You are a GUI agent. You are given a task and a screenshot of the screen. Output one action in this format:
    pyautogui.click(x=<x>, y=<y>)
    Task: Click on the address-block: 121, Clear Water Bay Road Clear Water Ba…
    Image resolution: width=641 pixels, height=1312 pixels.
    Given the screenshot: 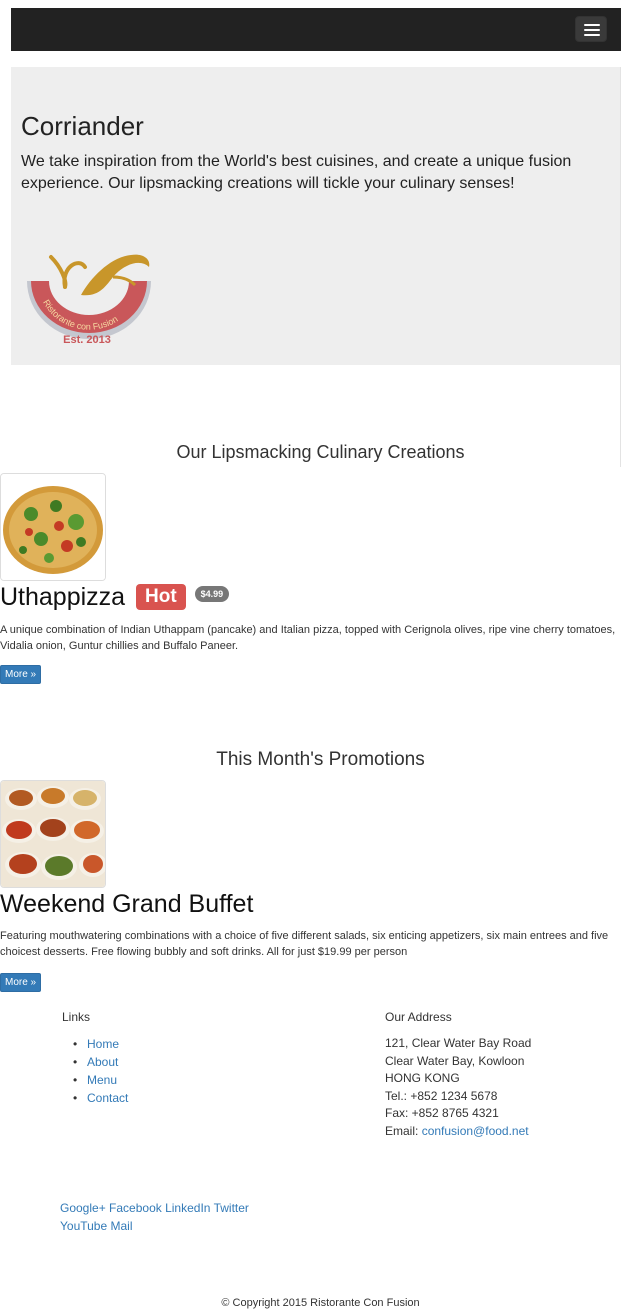 What is the action you would take?
    pyautogui.click(x=458, y=1087)
    